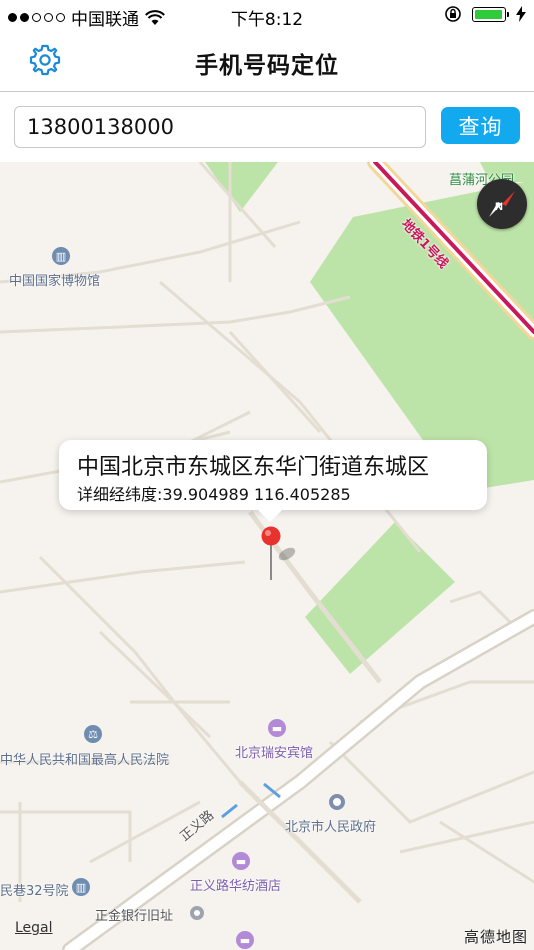 The image size is (534, 950). Describe the element at coordinates (495, 937) in the screenshot. I see `map-provider-logo: 高德地图` at that location.